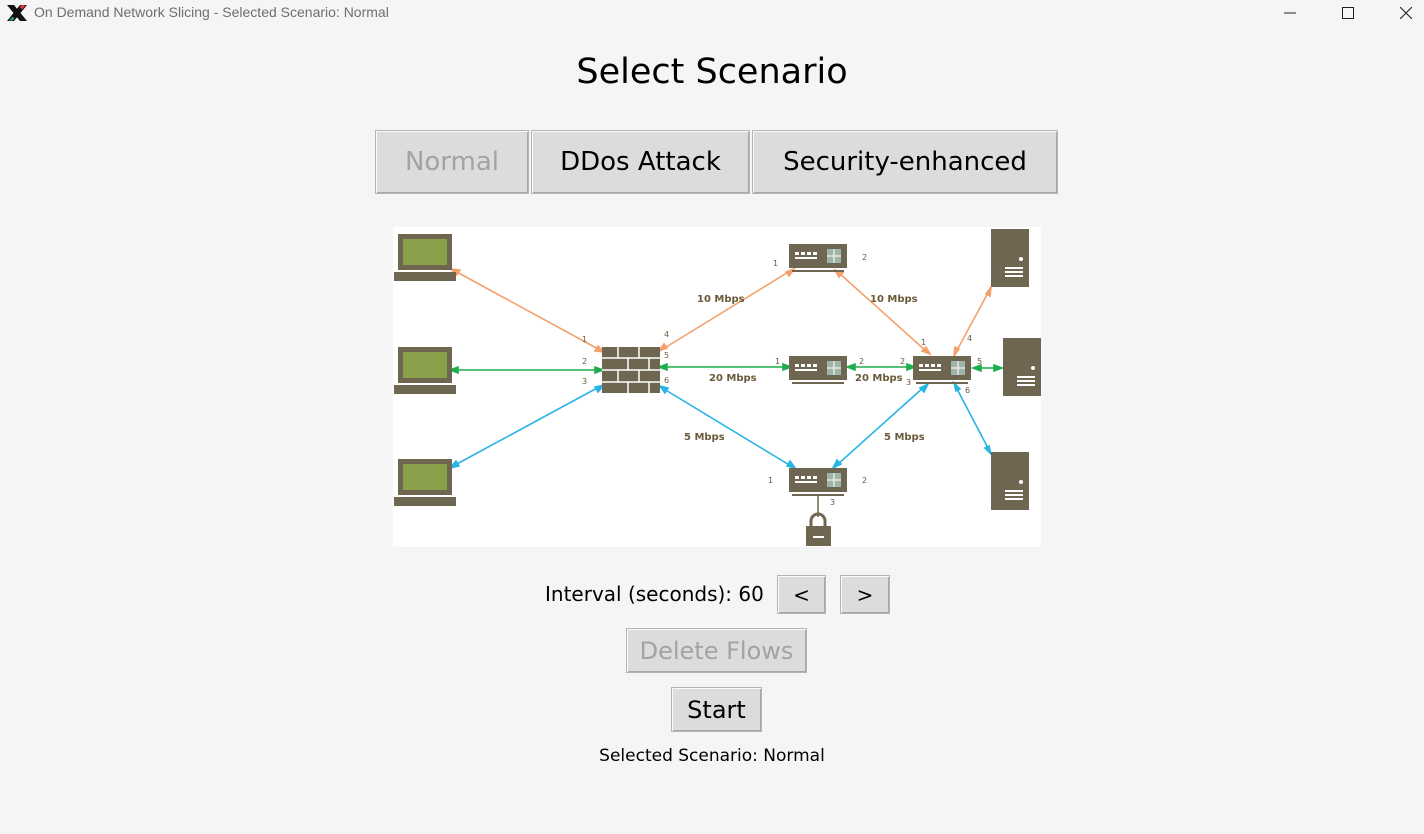 The height and width of the screenshot is (834, 1424). What do you see at coordinates (801, 594) in the screenshot?
I see `interval-decrease-button: <` at bounding box center [801, 594].